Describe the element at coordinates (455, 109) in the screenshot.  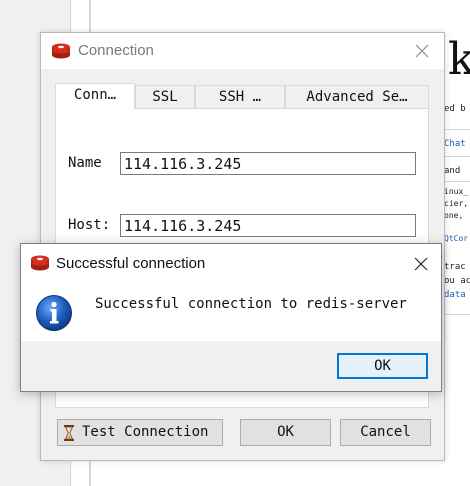
I see `background-text-line: ed b` at that location.